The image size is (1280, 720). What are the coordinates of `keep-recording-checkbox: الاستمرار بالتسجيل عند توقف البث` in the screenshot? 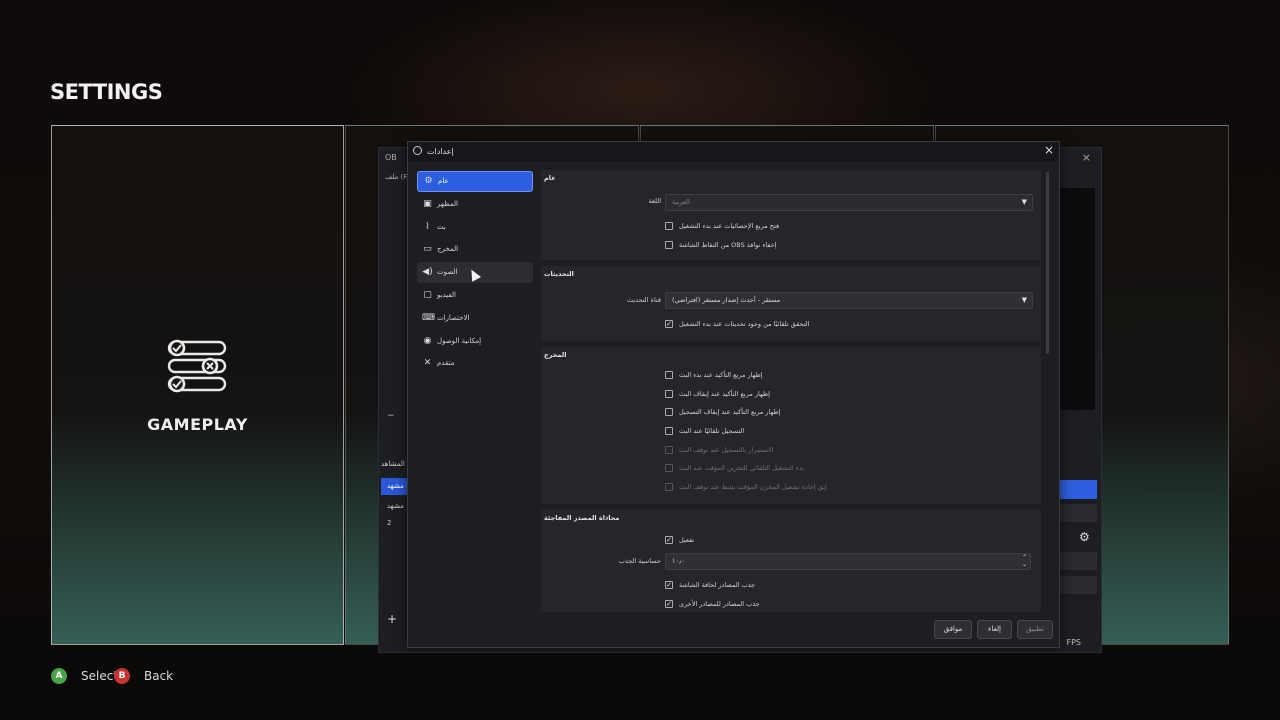 It's located at (719, 450).